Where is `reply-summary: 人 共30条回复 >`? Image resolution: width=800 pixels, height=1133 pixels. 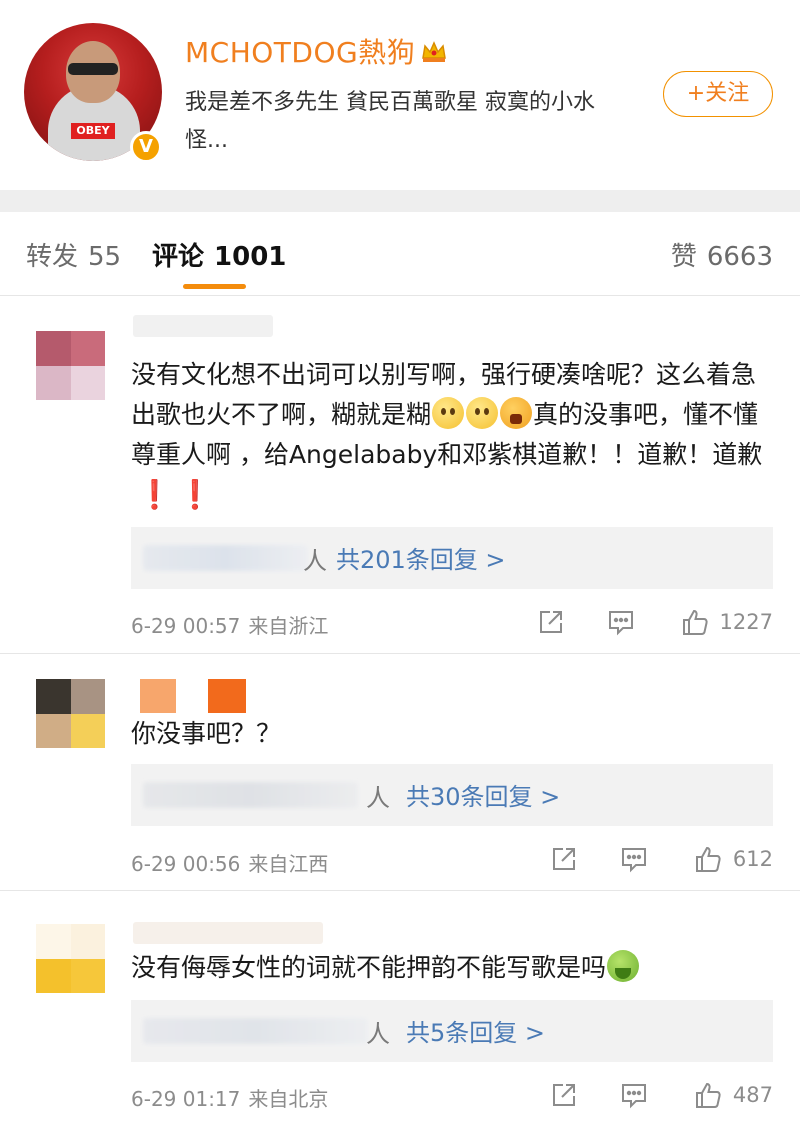 reply-summary: 人 共30条回复 > is located at coordinates (452, 795).